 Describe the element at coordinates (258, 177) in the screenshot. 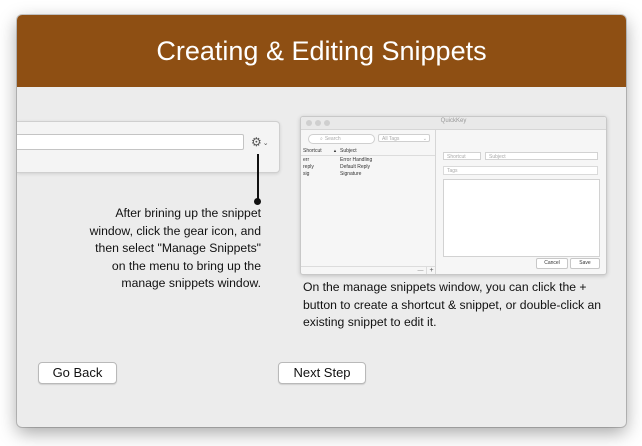

I see `pointer-line` at that location.